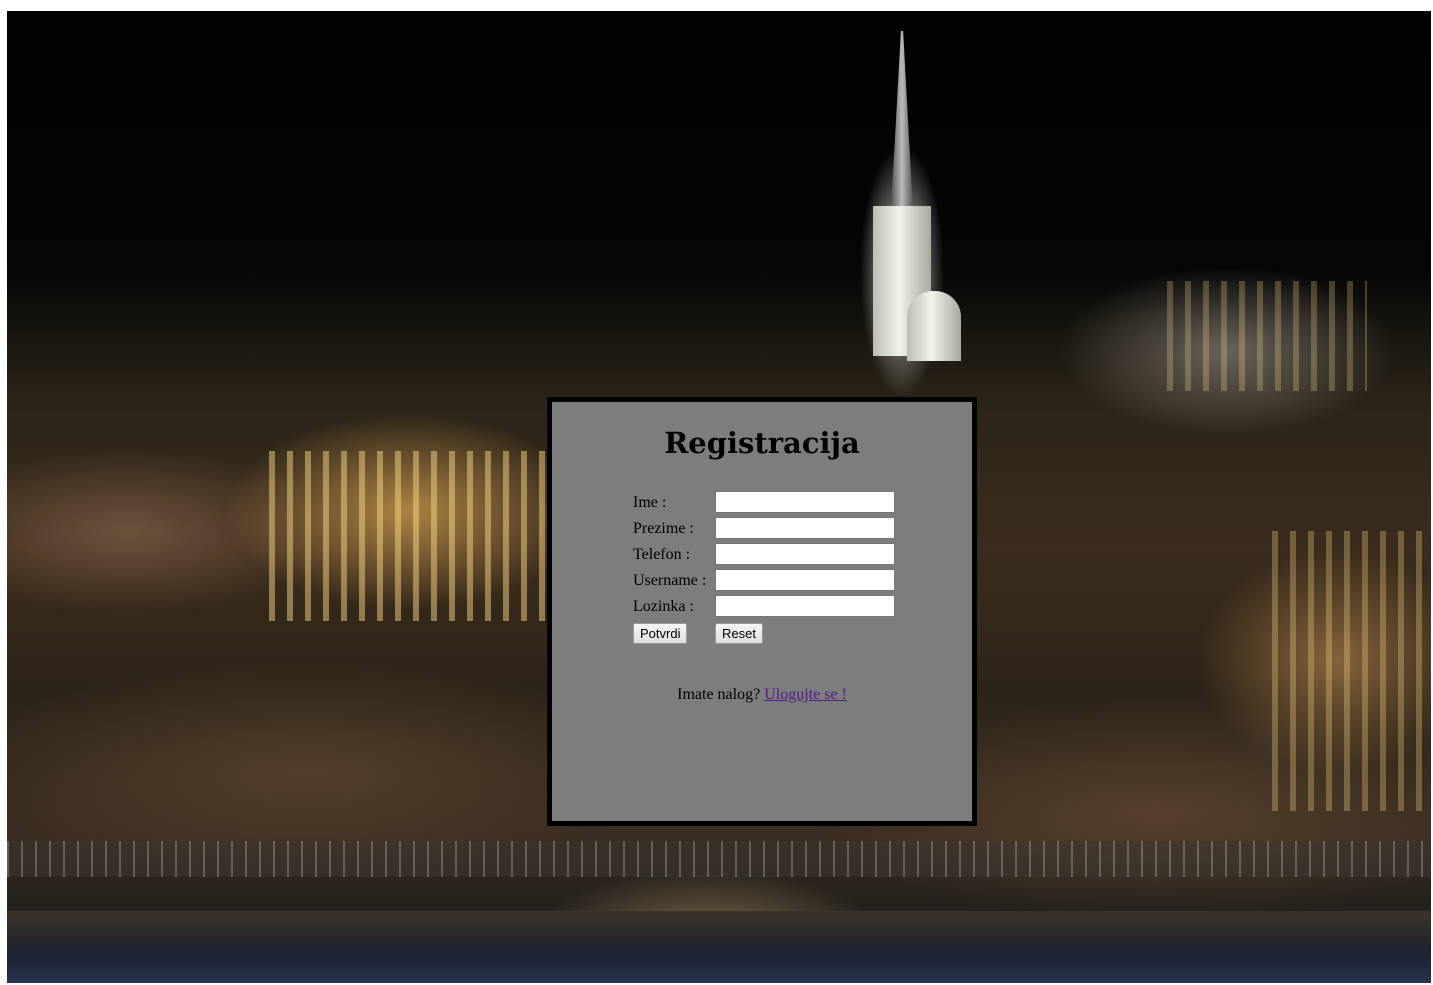 This screenshot has width=1433, height=985. What do you see at coordinates (660, 633) in the screenshot?
I see `potvrdi-button: Potvrdi` at bounding box center [660, 633].